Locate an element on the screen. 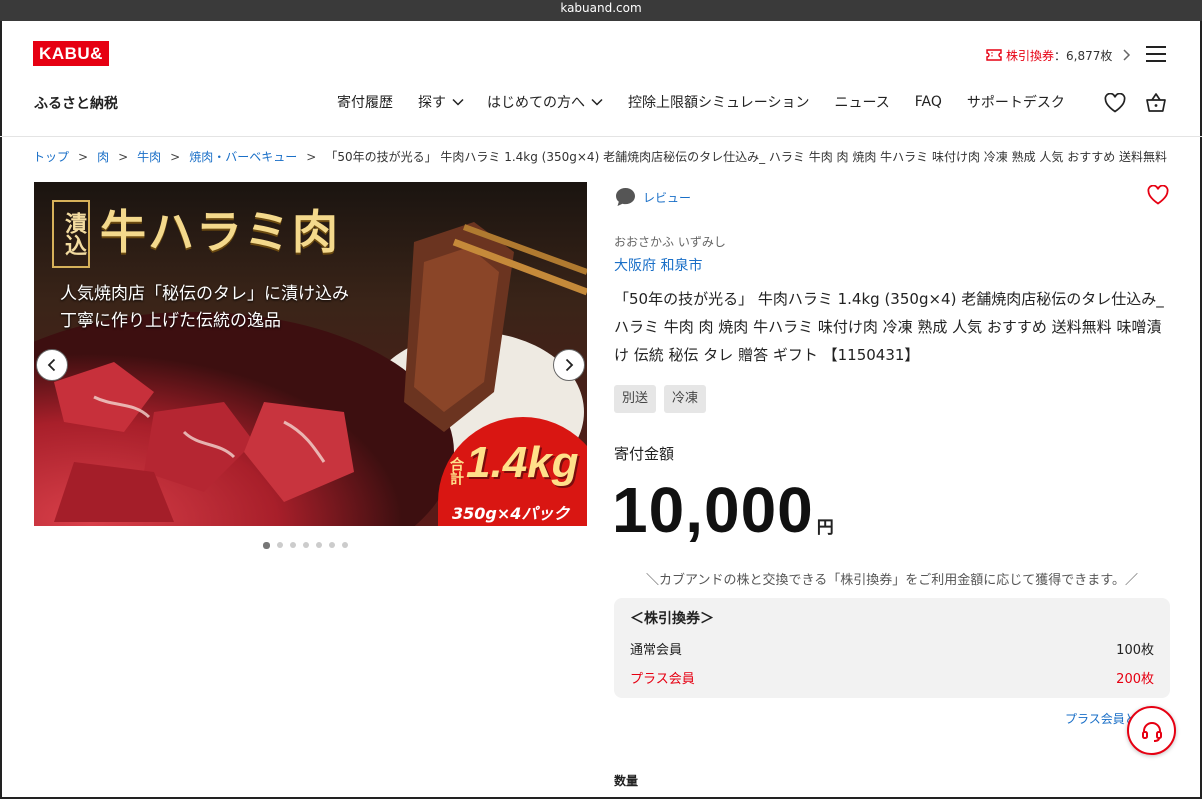 The image size is (1202, 799). regular-member-label: 通常会員 is located at coordinates (656, 650).